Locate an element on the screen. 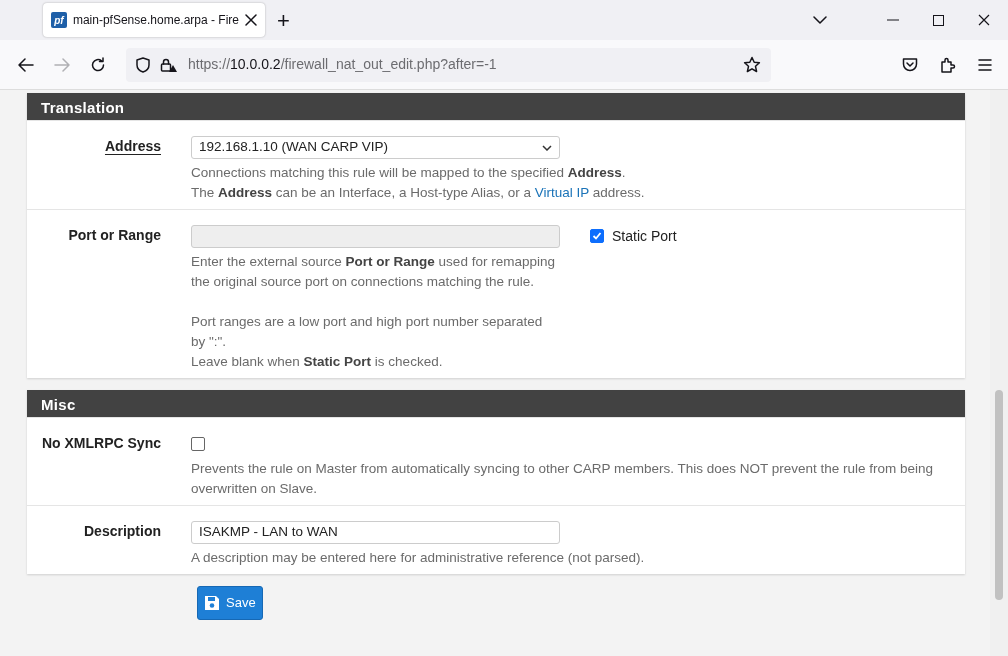  text-field: ISAKMP - LAN to WAN is located at coordinates (375, 532).